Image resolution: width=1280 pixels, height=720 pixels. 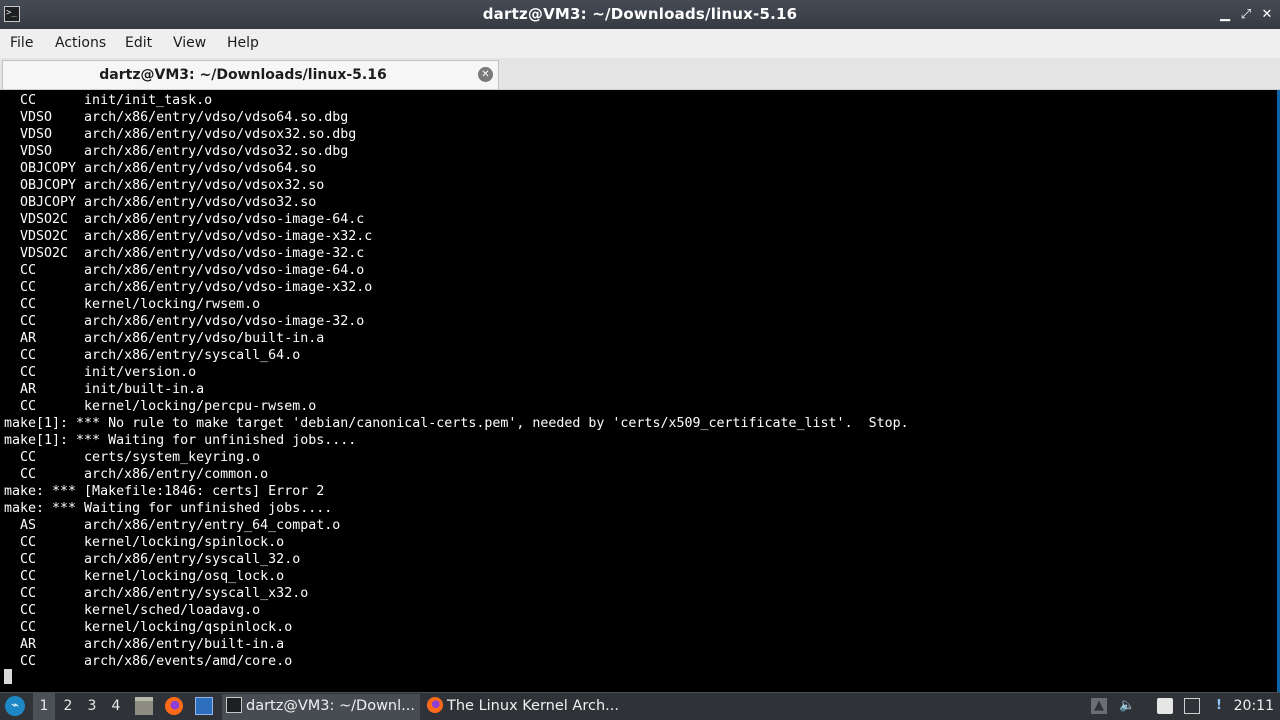 What do you see at coordinates (15, 706) in the screenshot?
I see `start-menu-icon: ⌁` at bounding box center [15, 706].